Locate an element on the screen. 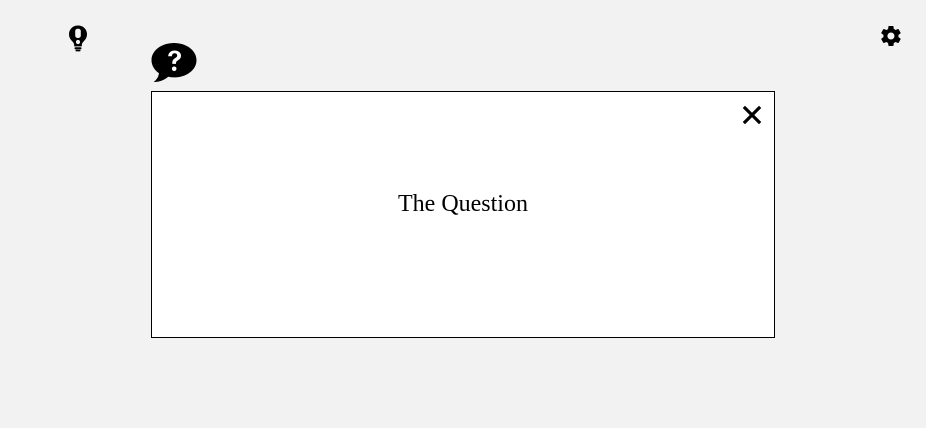  gear-icon is located at coordinates (891, 36).